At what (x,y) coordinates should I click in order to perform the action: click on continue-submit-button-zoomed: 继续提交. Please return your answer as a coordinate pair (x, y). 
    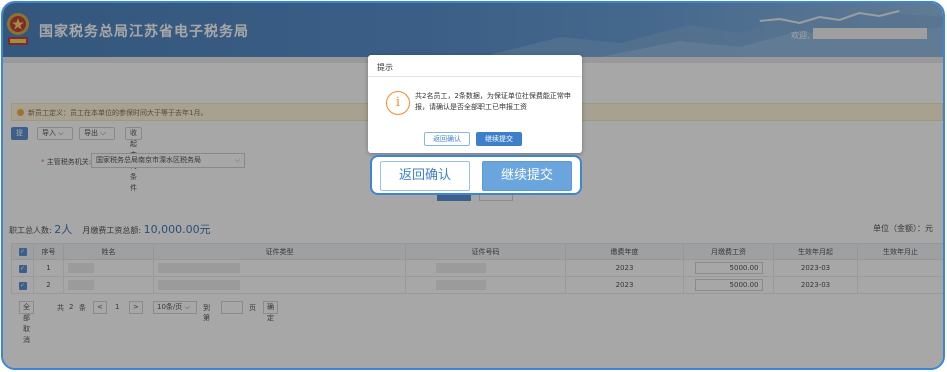
    Looking at the image, I should click on (527, 176).